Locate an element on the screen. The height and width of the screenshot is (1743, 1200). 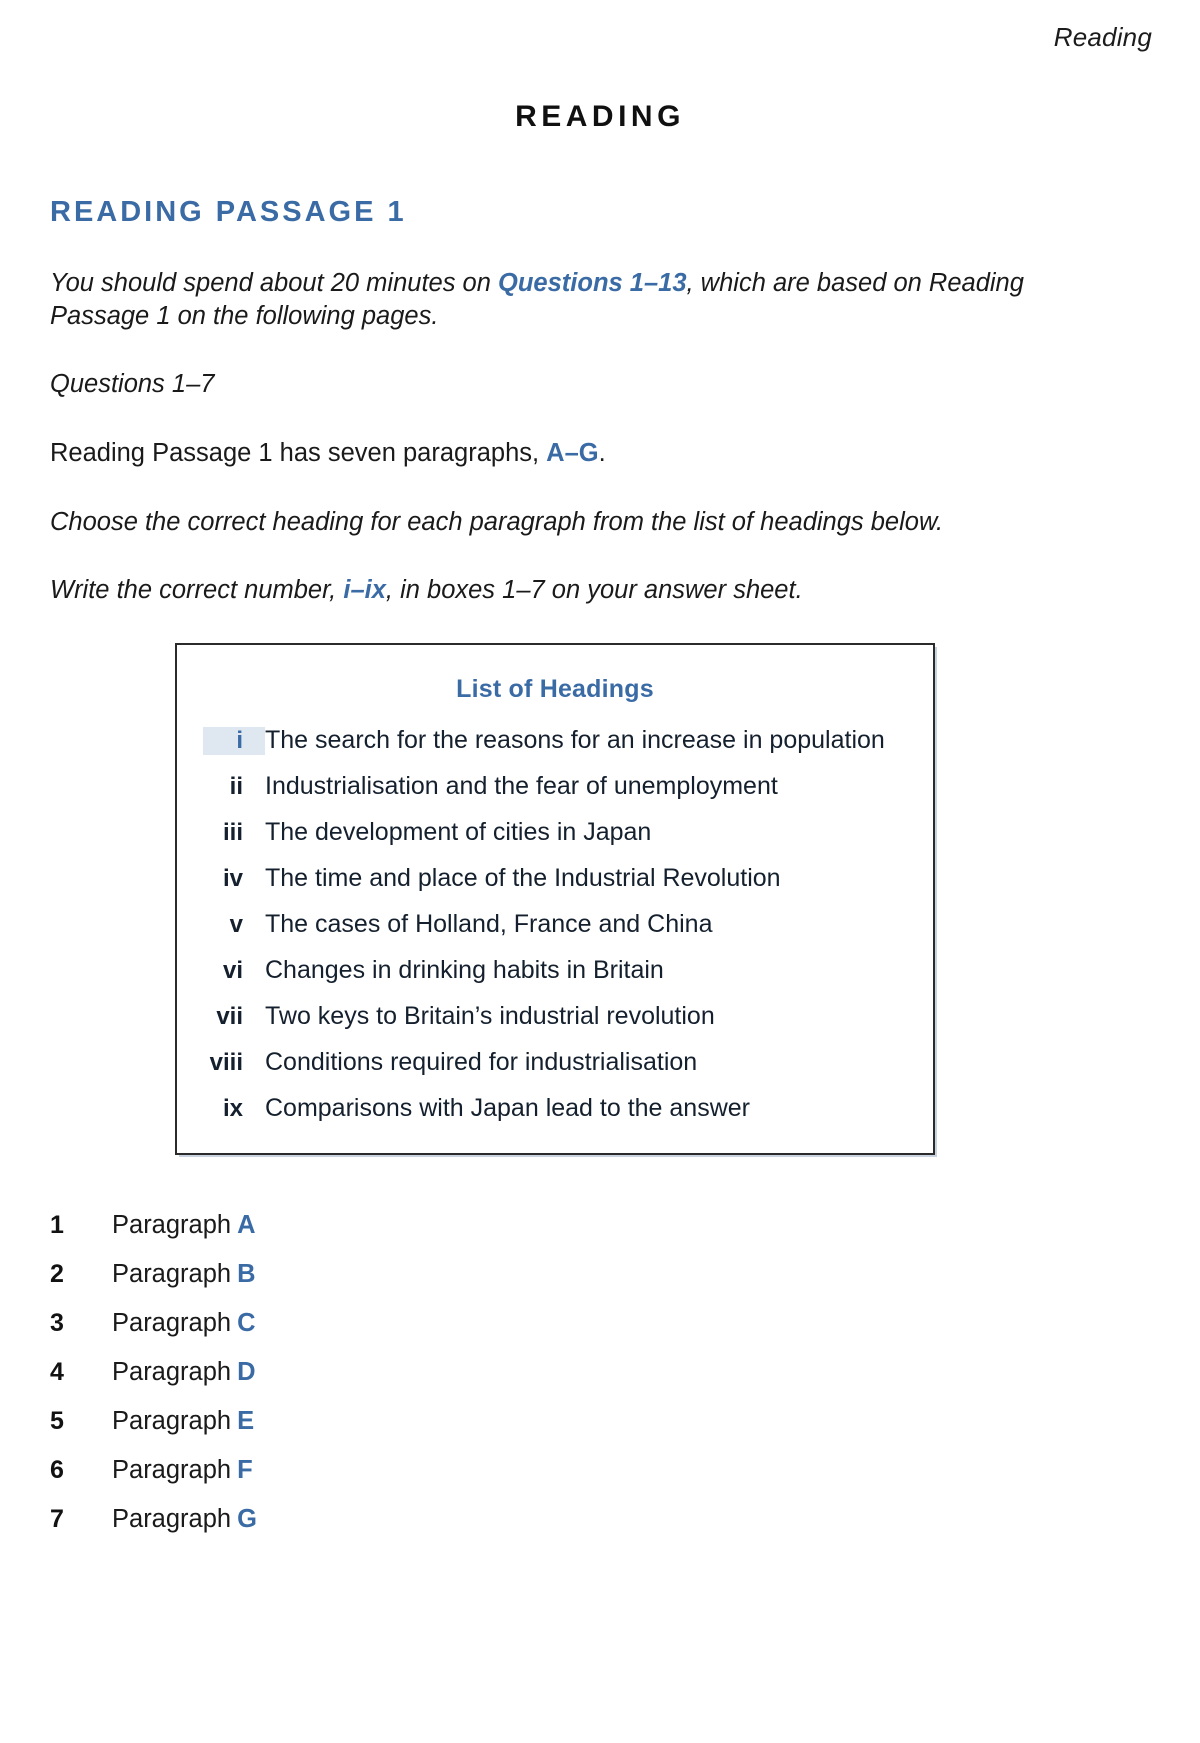
write-instruction-part1: Write the correct number, is located at coordinates (197, 590).